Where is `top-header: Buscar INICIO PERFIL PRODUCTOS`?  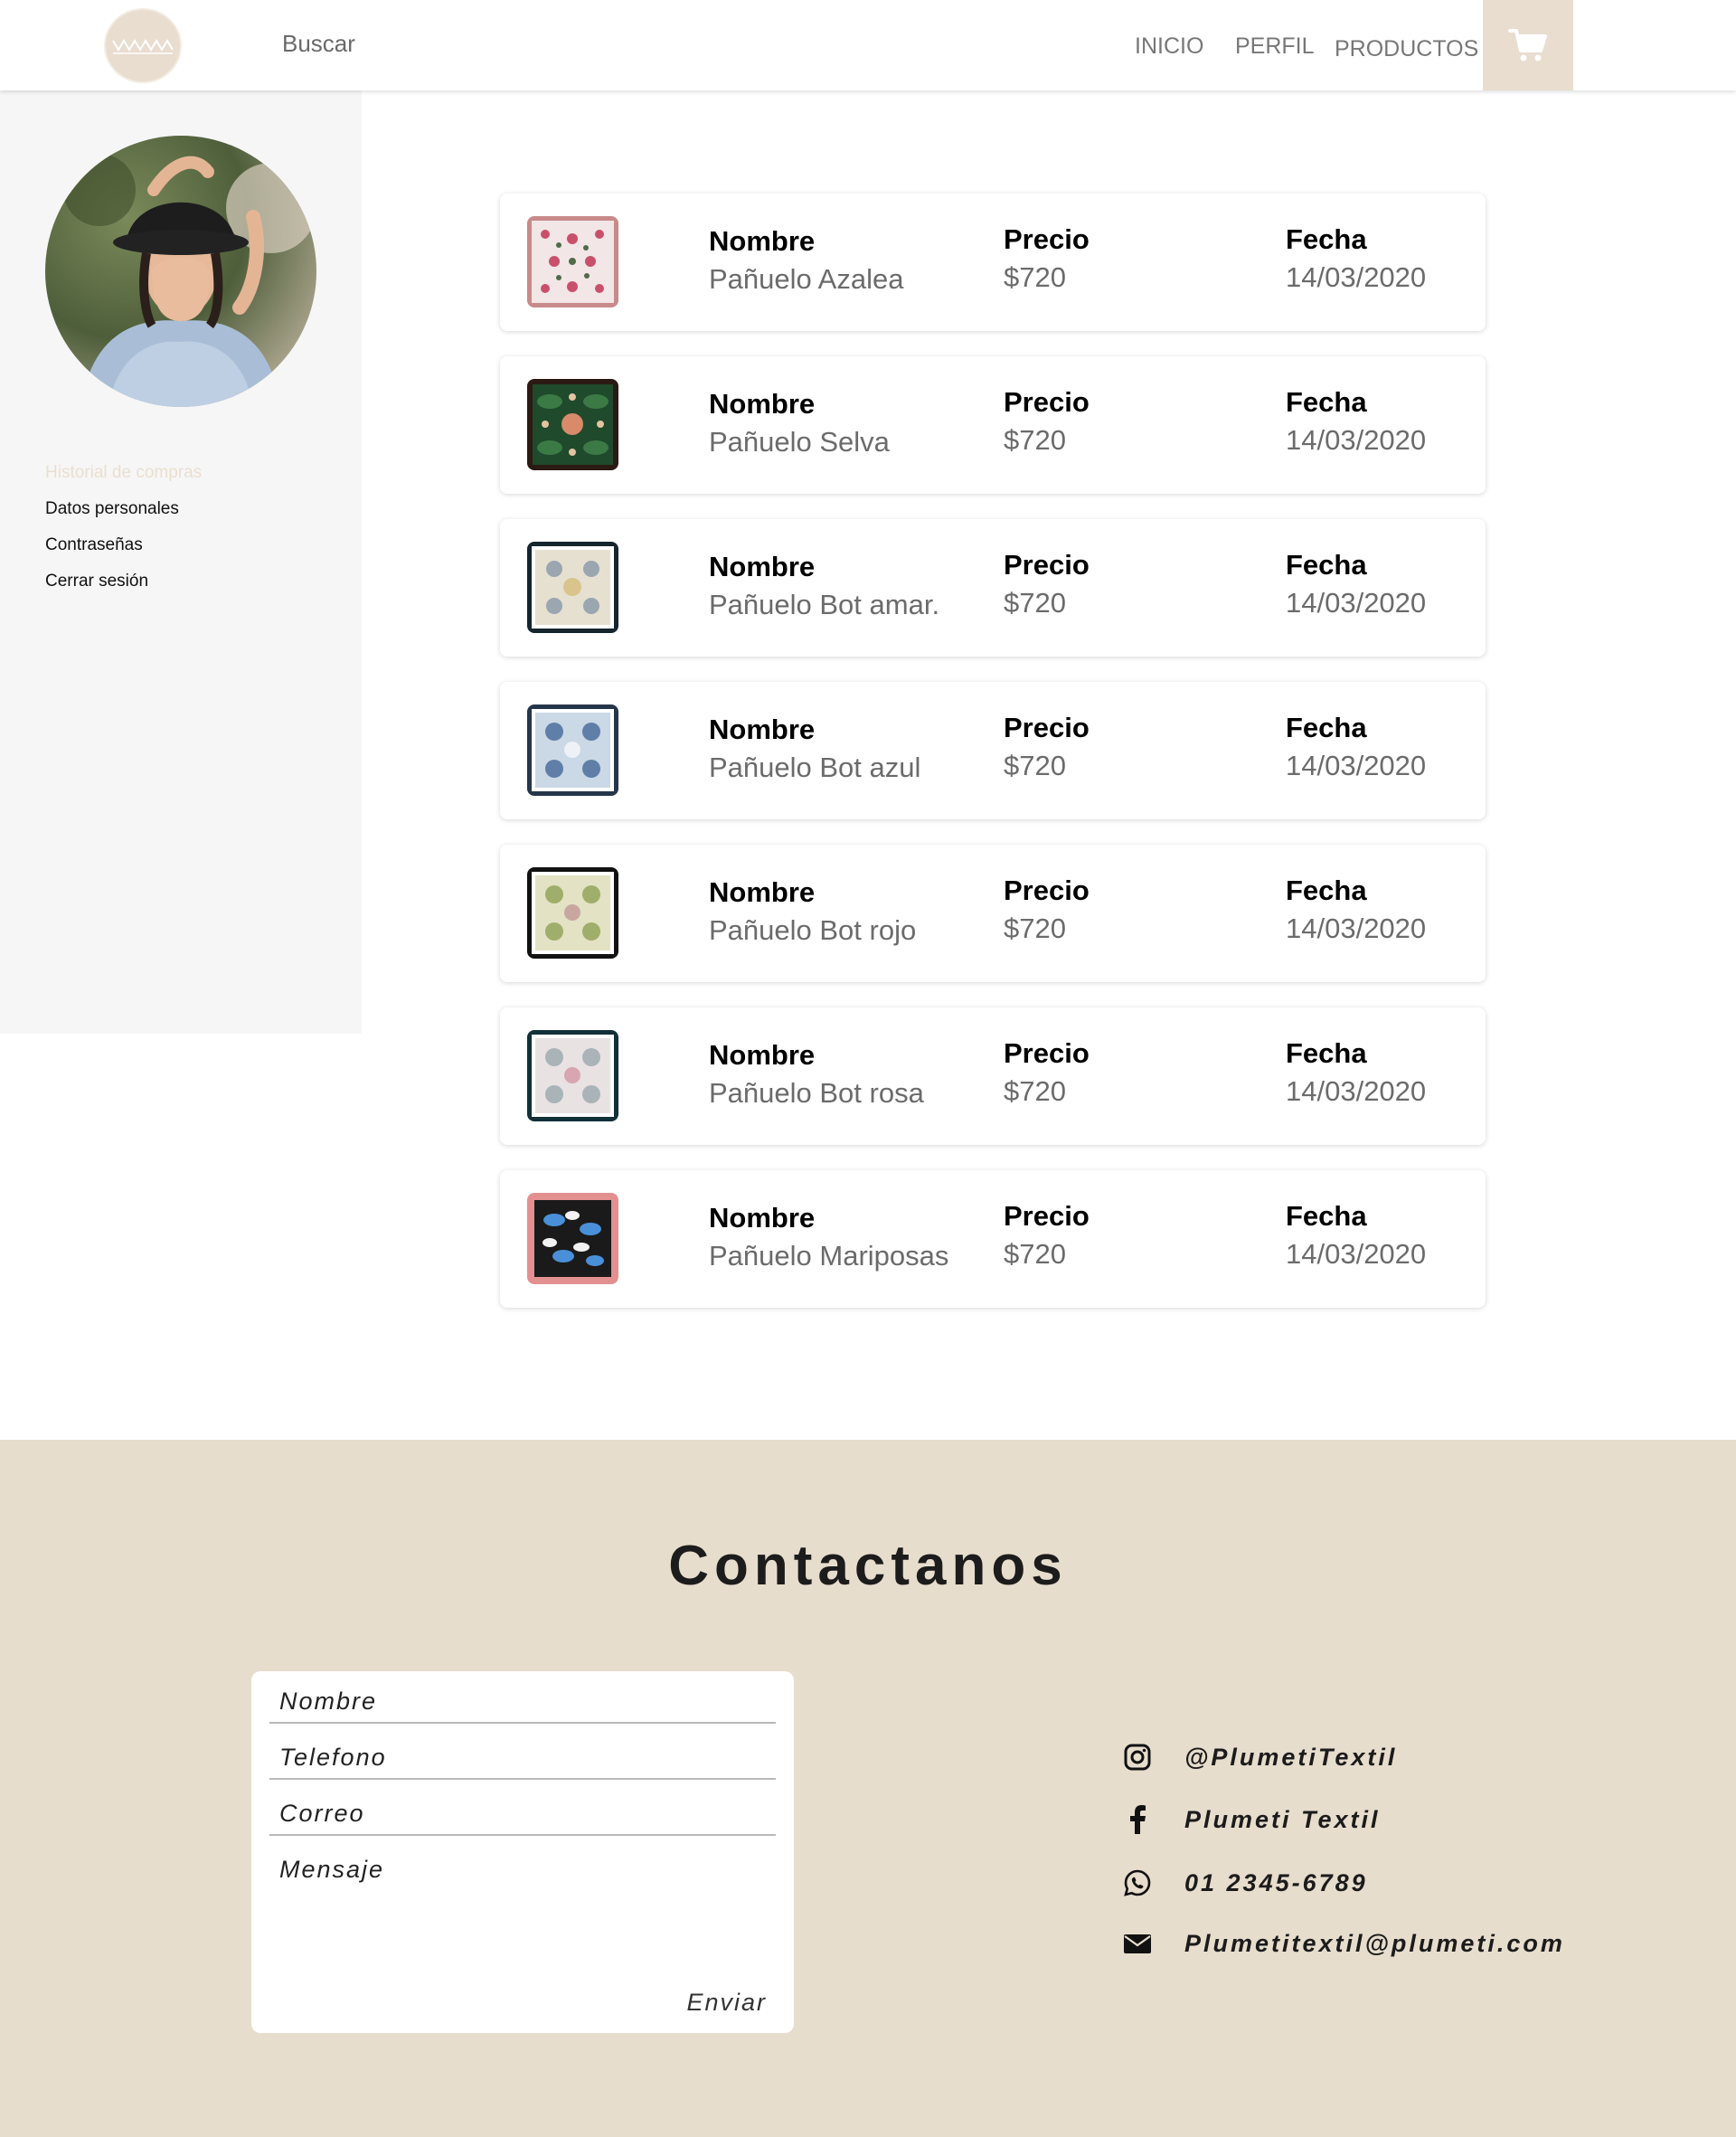
top-header: Buscar INICIO PERFIL PRODUCTOS is located at coordinates (868, 45).